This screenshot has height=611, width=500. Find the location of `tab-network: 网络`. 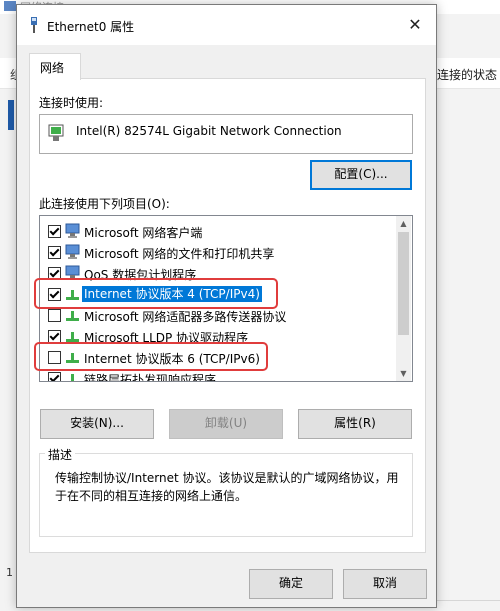

tab-network: 网络 is located at coordinates (55, 66).